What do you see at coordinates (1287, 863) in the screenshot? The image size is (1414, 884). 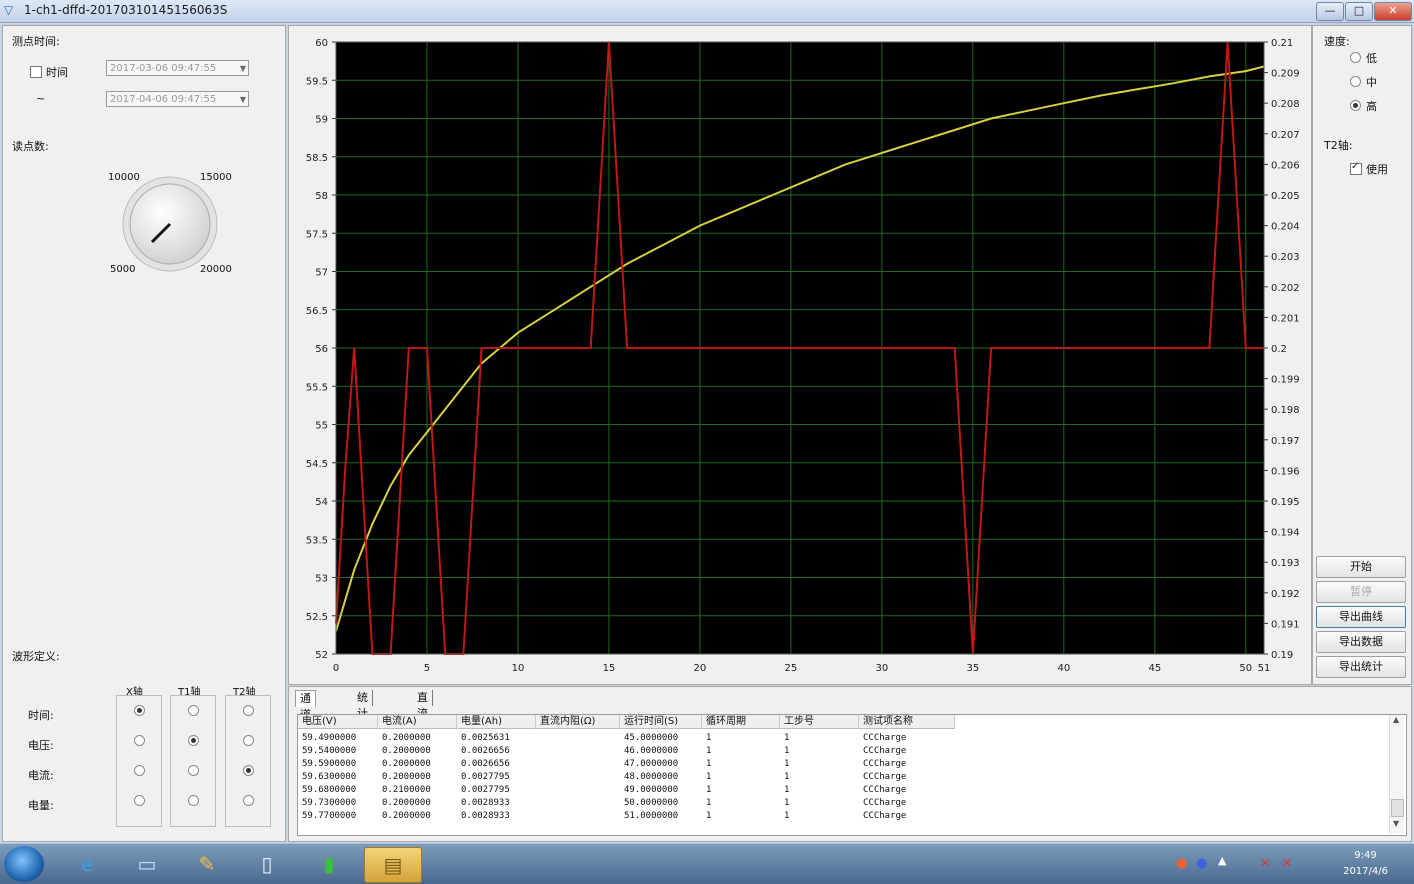 I see `tray-volume-icon: ✕` at bounding box center [1287, 863].